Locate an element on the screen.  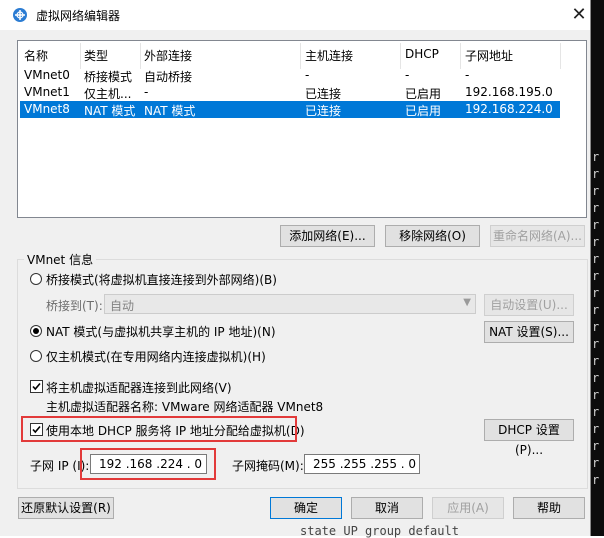
cell-name: VMnet8 is located at coordinates (47, 109).